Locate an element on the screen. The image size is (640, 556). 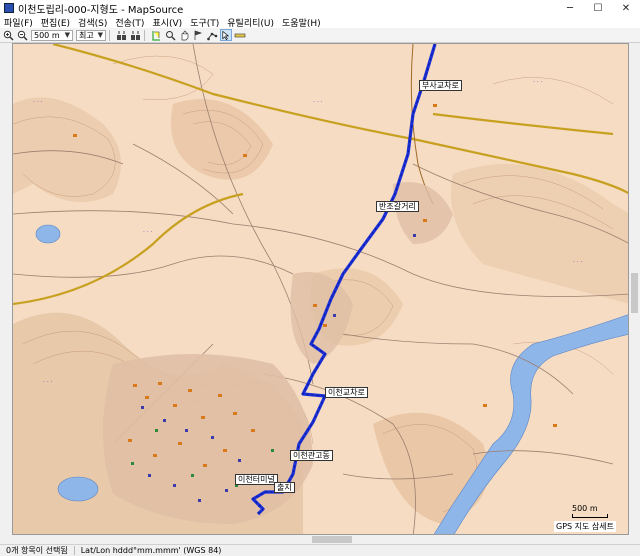
coordinate-format: Lat/Lon hddd°mm.mmm' (WGS 84) is located at coordinates (151, 550).